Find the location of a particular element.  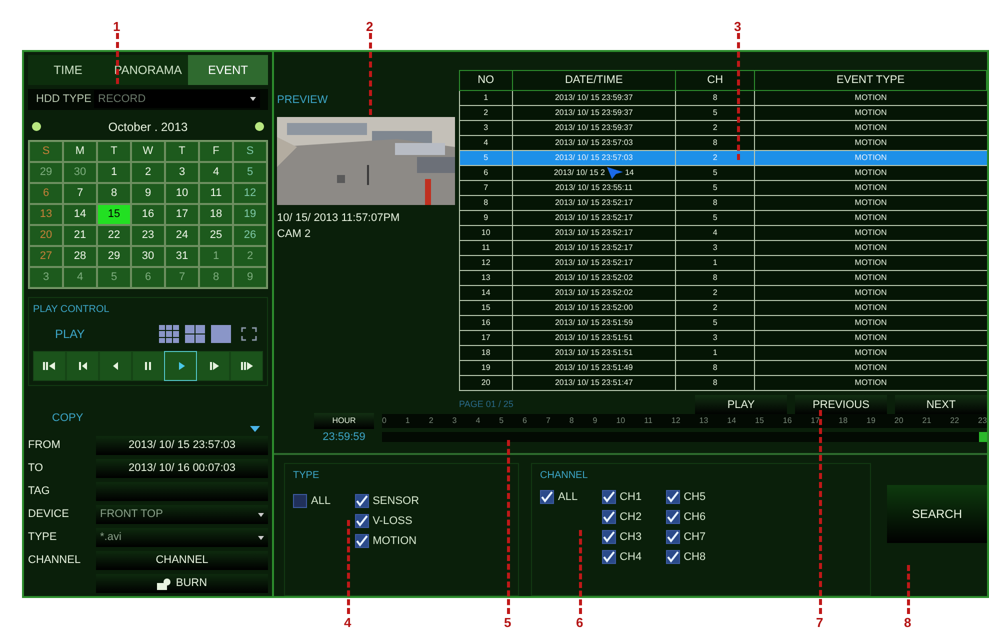

event-row: 11 2013/ 10/ 15 23:52:17 3 MOTION is located at coordinates (723, 248).